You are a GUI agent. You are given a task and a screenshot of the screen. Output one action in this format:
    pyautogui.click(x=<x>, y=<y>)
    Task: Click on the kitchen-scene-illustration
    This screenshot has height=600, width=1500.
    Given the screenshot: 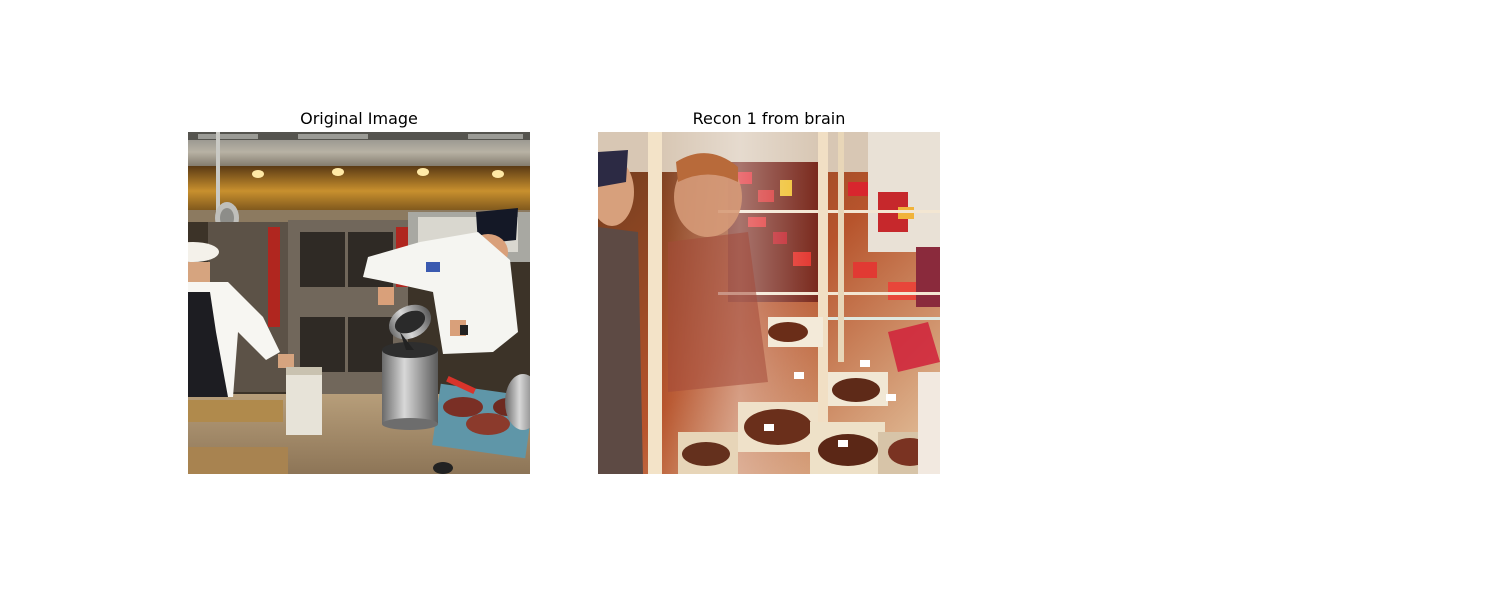 What is the action you would take?
    pyautogui.click(x=359, y=303)
    